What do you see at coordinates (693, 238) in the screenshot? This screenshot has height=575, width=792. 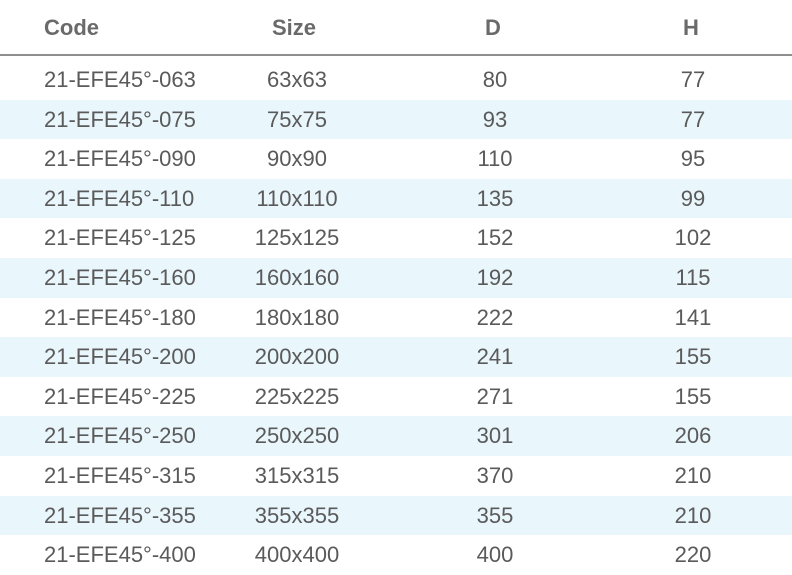 I see `cell-h: 102` at bounding box center [693, 238].